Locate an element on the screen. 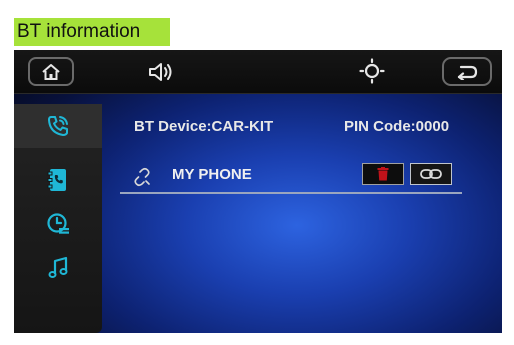 The height and width of the screenshot is (345, 514). pin-code: PIN Code:0000 is located at coordinates (397, 126).